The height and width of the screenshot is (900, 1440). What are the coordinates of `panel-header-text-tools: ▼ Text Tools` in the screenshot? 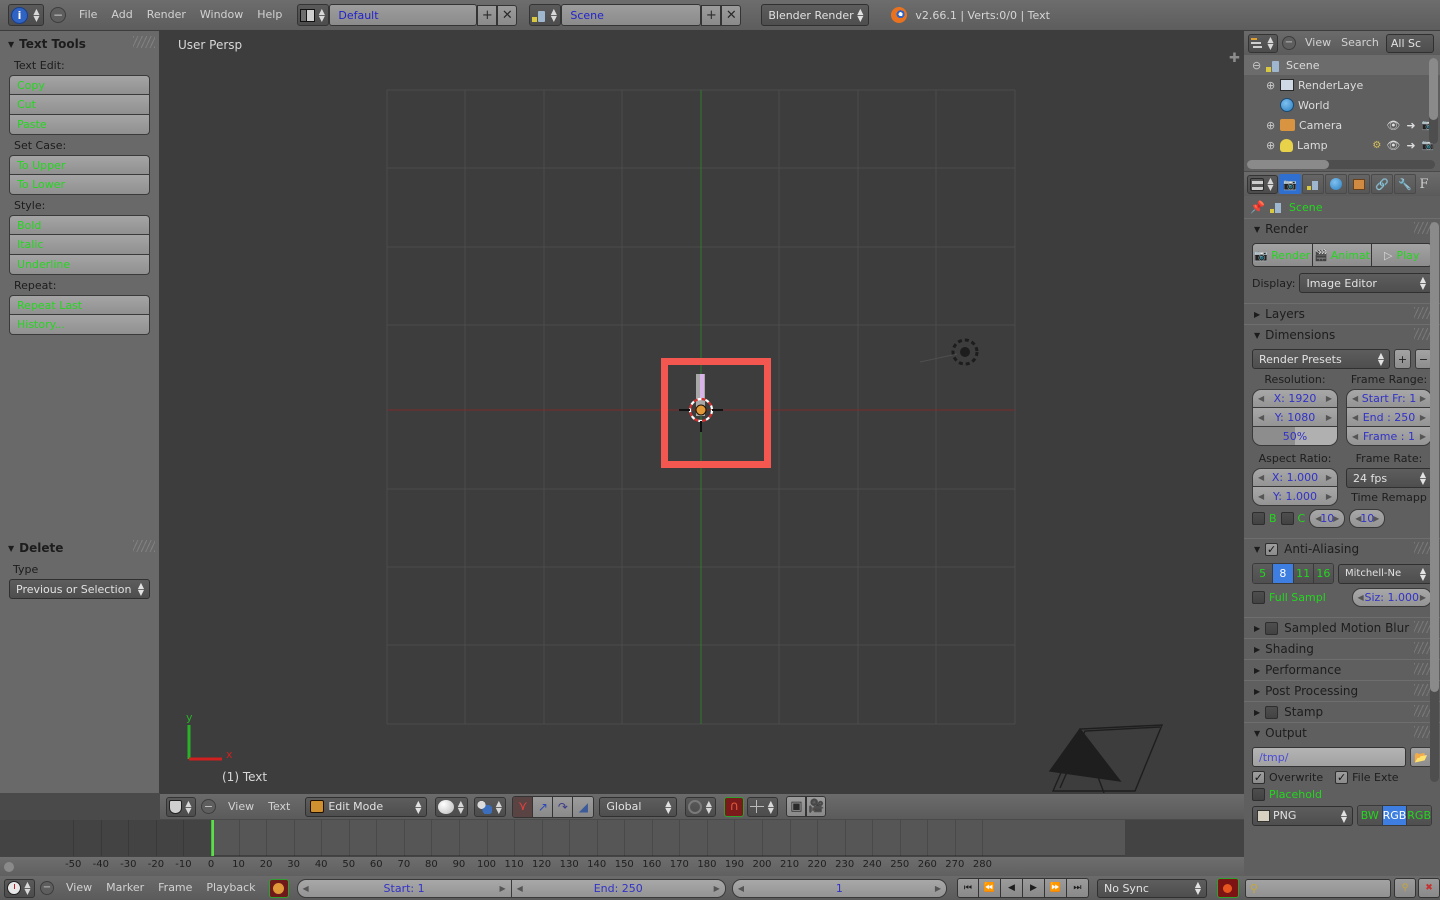 It's located at (79, 44).